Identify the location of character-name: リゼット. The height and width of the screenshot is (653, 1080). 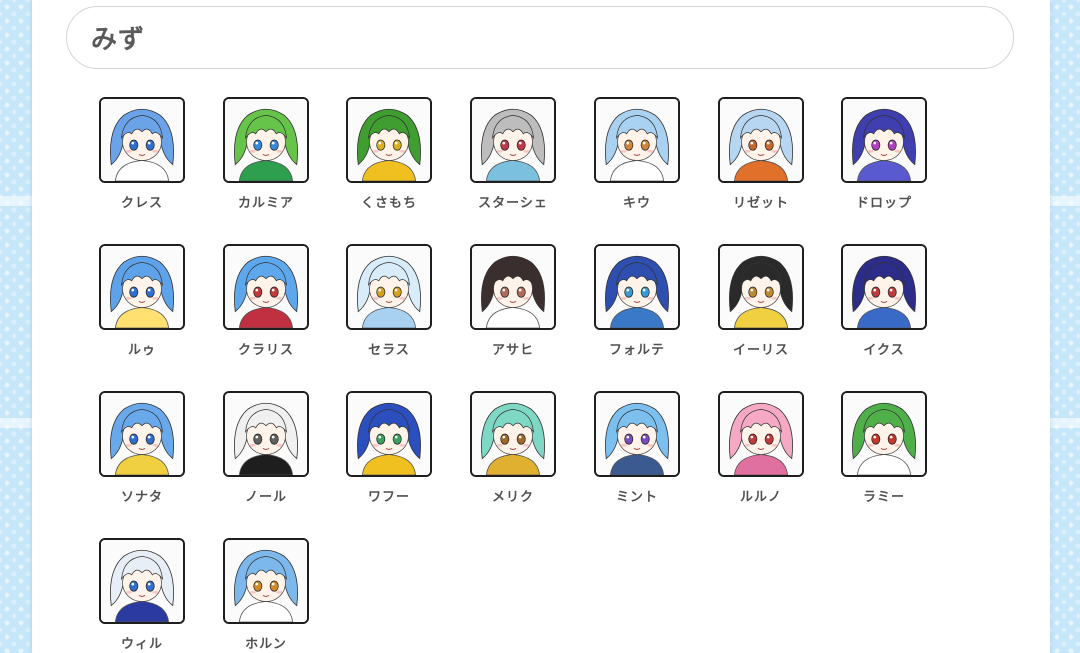
(760, 203).